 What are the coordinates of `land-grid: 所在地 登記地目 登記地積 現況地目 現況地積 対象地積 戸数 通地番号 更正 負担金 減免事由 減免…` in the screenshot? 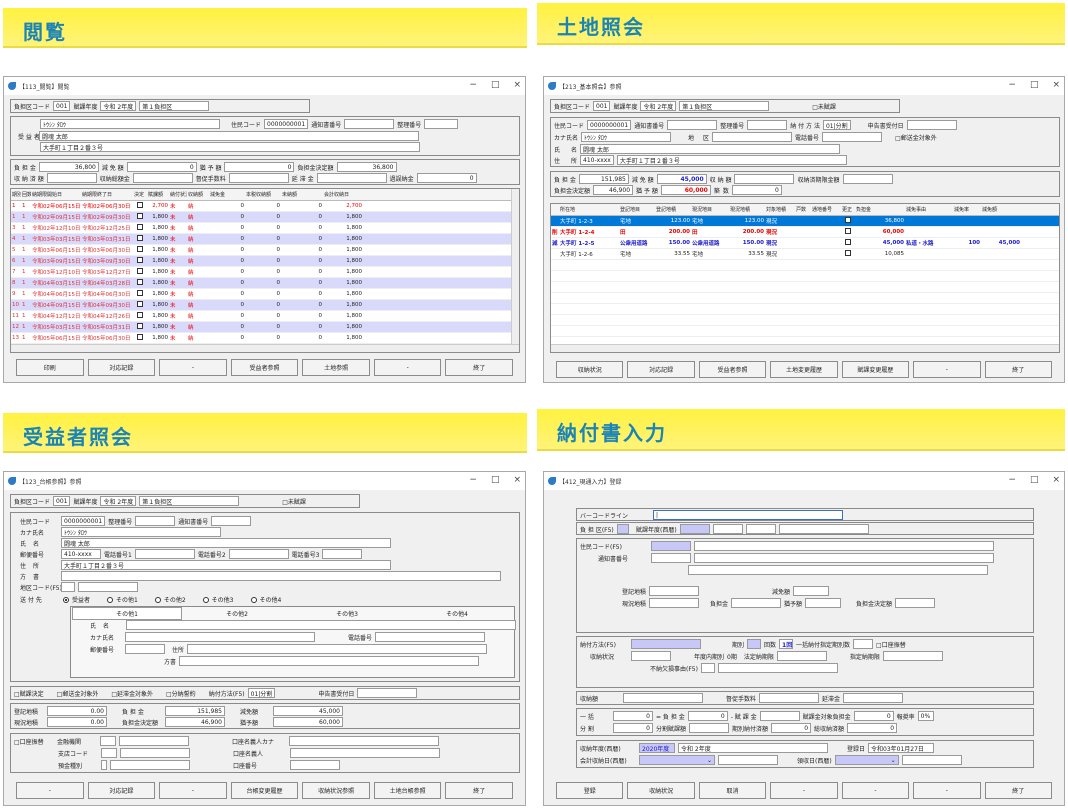 It's located at (805, 278).